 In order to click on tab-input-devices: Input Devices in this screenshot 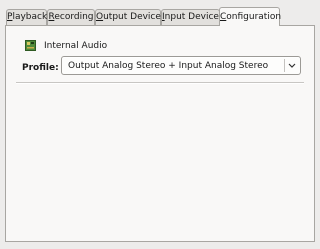, I will do `click(192, 17)`.